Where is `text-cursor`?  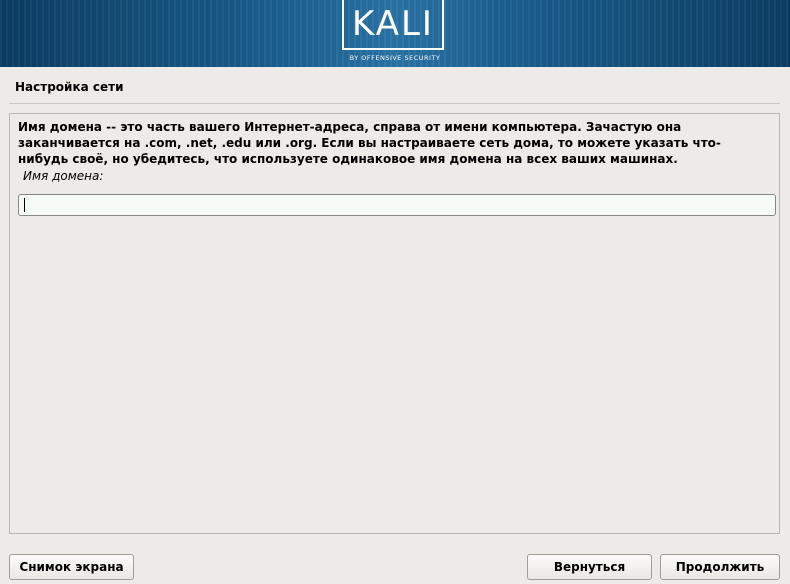 text-cursor is located at coordinates (24, 205).